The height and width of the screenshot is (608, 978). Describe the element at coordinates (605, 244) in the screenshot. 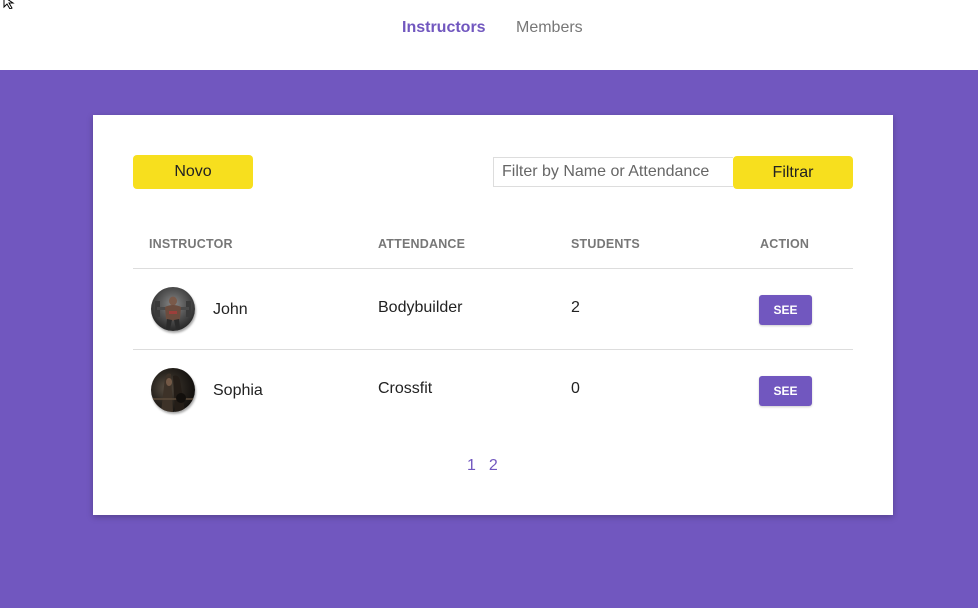

I see `column-header-students: STUDENTS` at that location.